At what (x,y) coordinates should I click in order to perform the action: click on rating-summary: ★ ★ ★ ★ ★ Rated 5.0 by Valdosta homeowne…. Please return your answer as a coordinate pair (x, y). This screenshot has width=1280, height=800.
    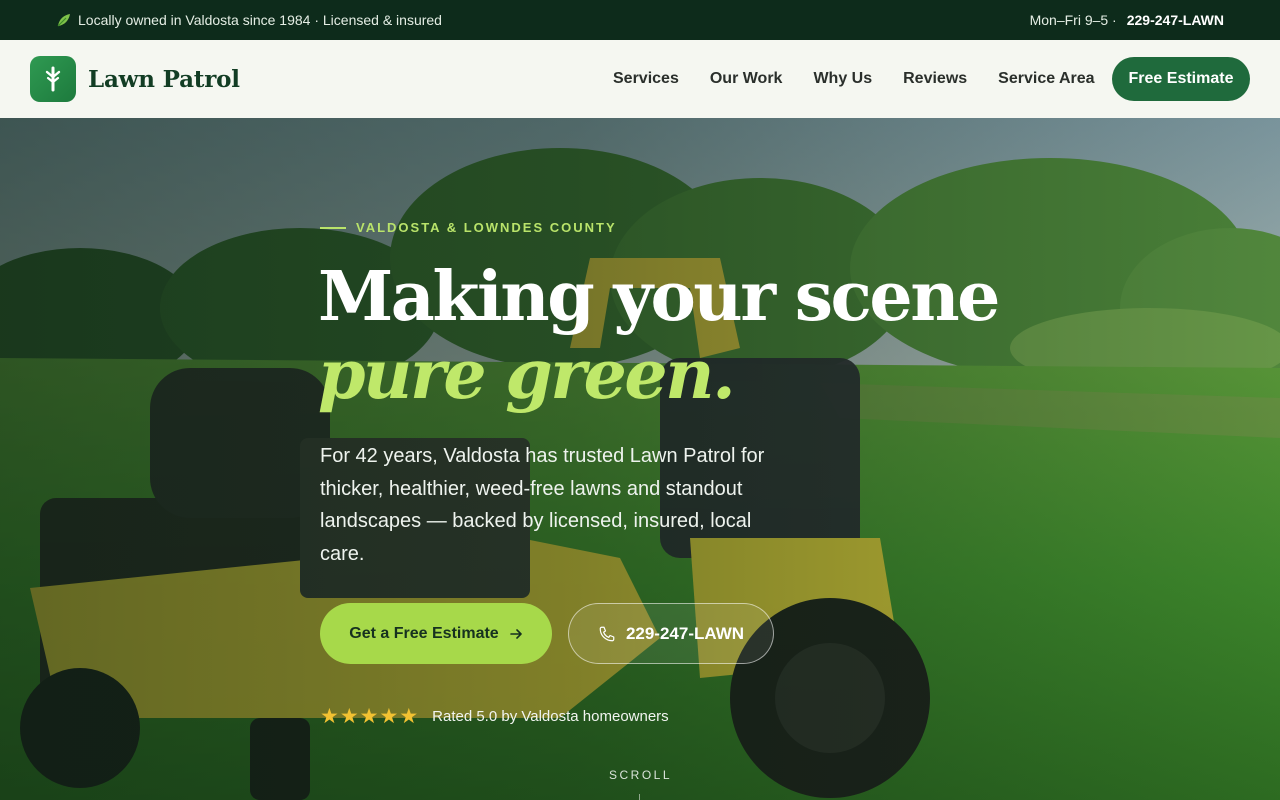
    Looking at the image, I should click on (494, 716).